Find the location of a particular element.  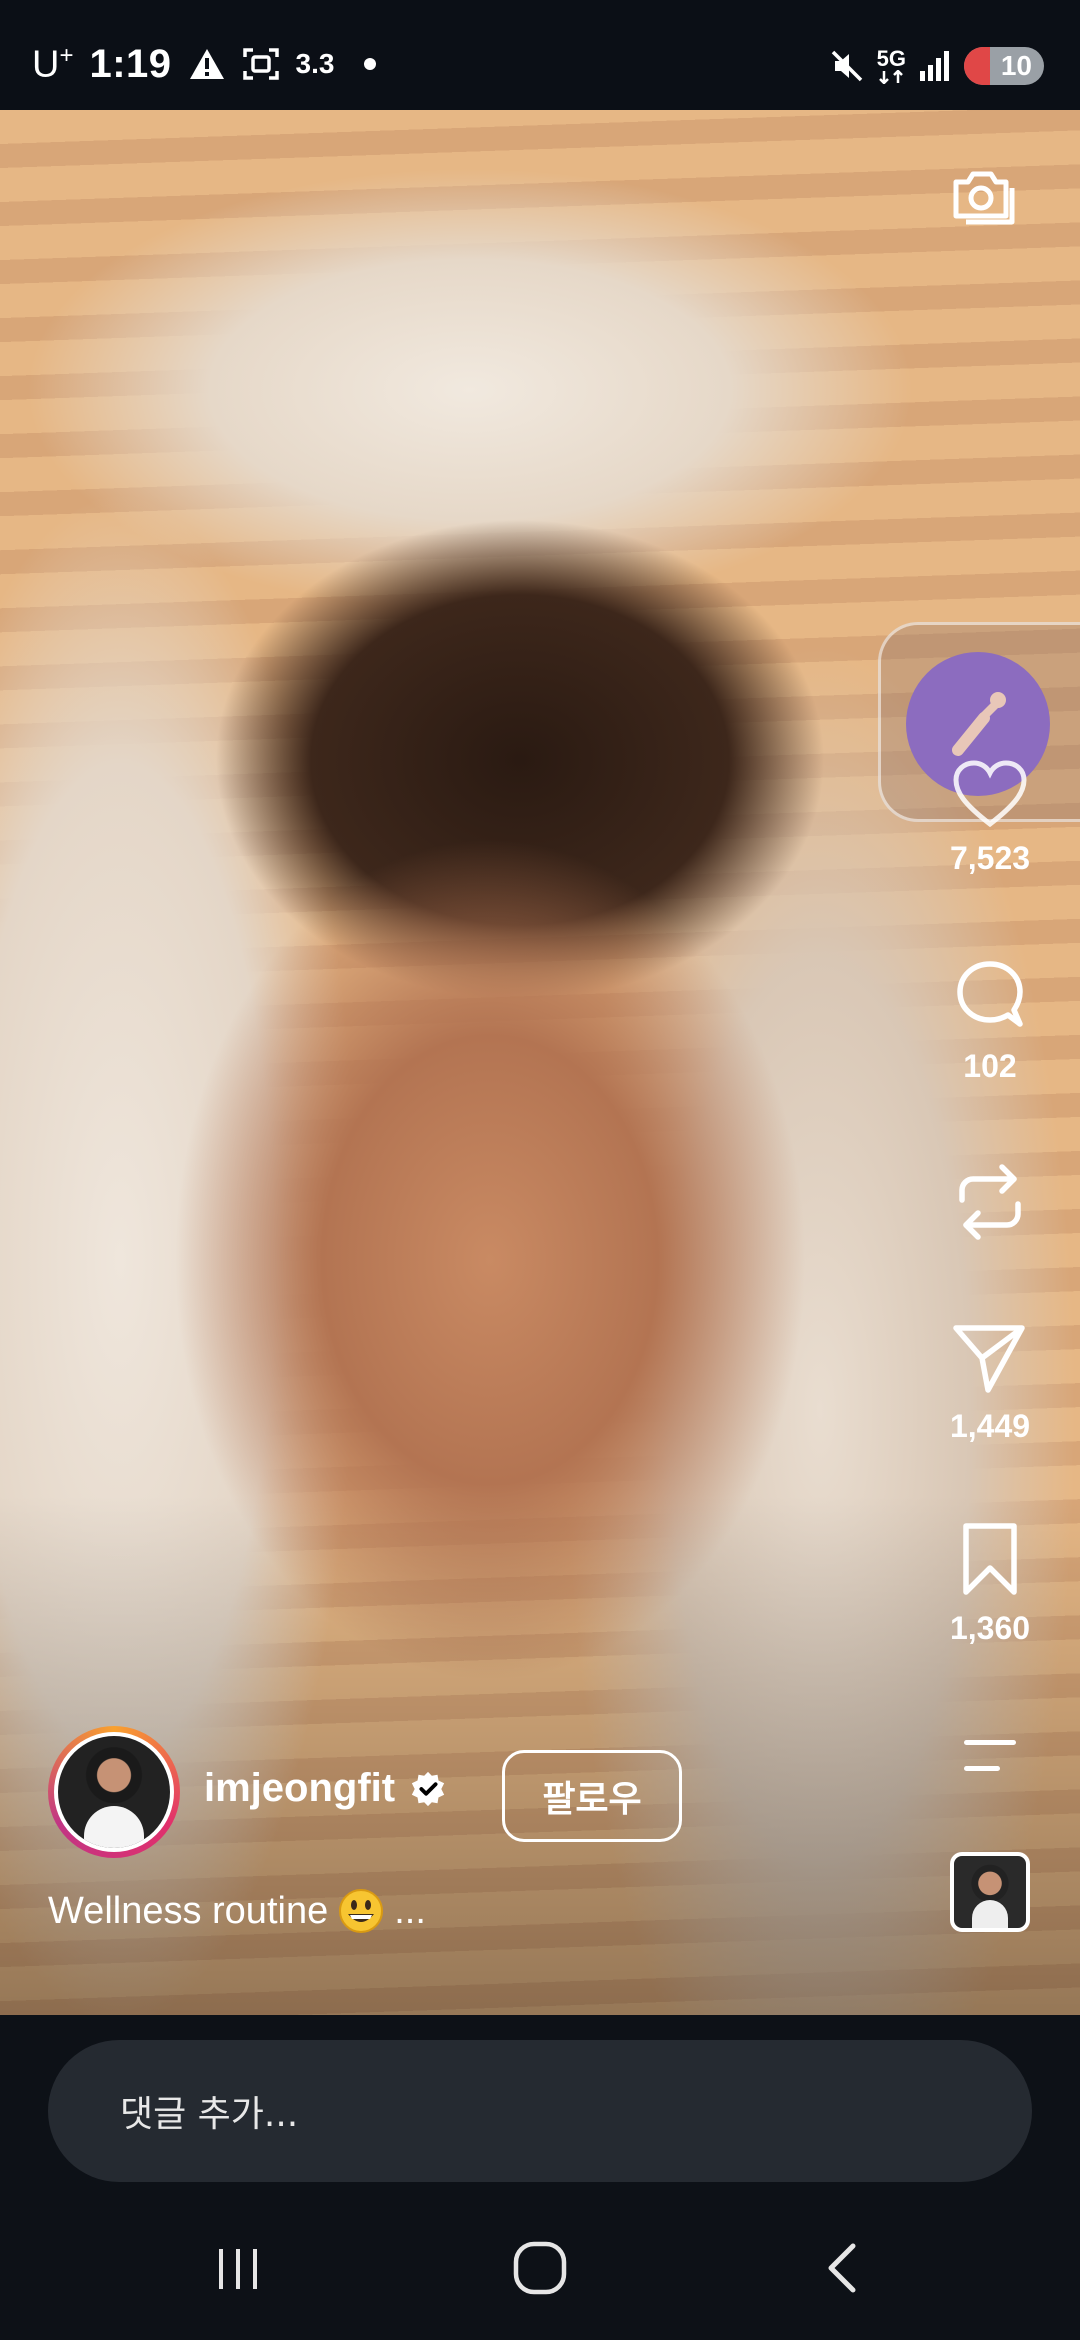

status-left: U+ 1:19 3.3 is located at coordinates (204, 64).